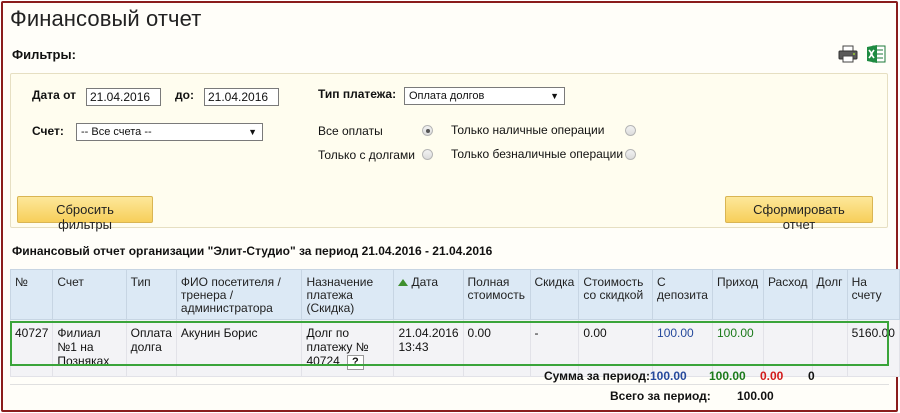 The height and width of the screenshot is (413, 900). Describe the element at coordinates (89, 294) in the screenshot. I see `col-account: Счет` at that location.